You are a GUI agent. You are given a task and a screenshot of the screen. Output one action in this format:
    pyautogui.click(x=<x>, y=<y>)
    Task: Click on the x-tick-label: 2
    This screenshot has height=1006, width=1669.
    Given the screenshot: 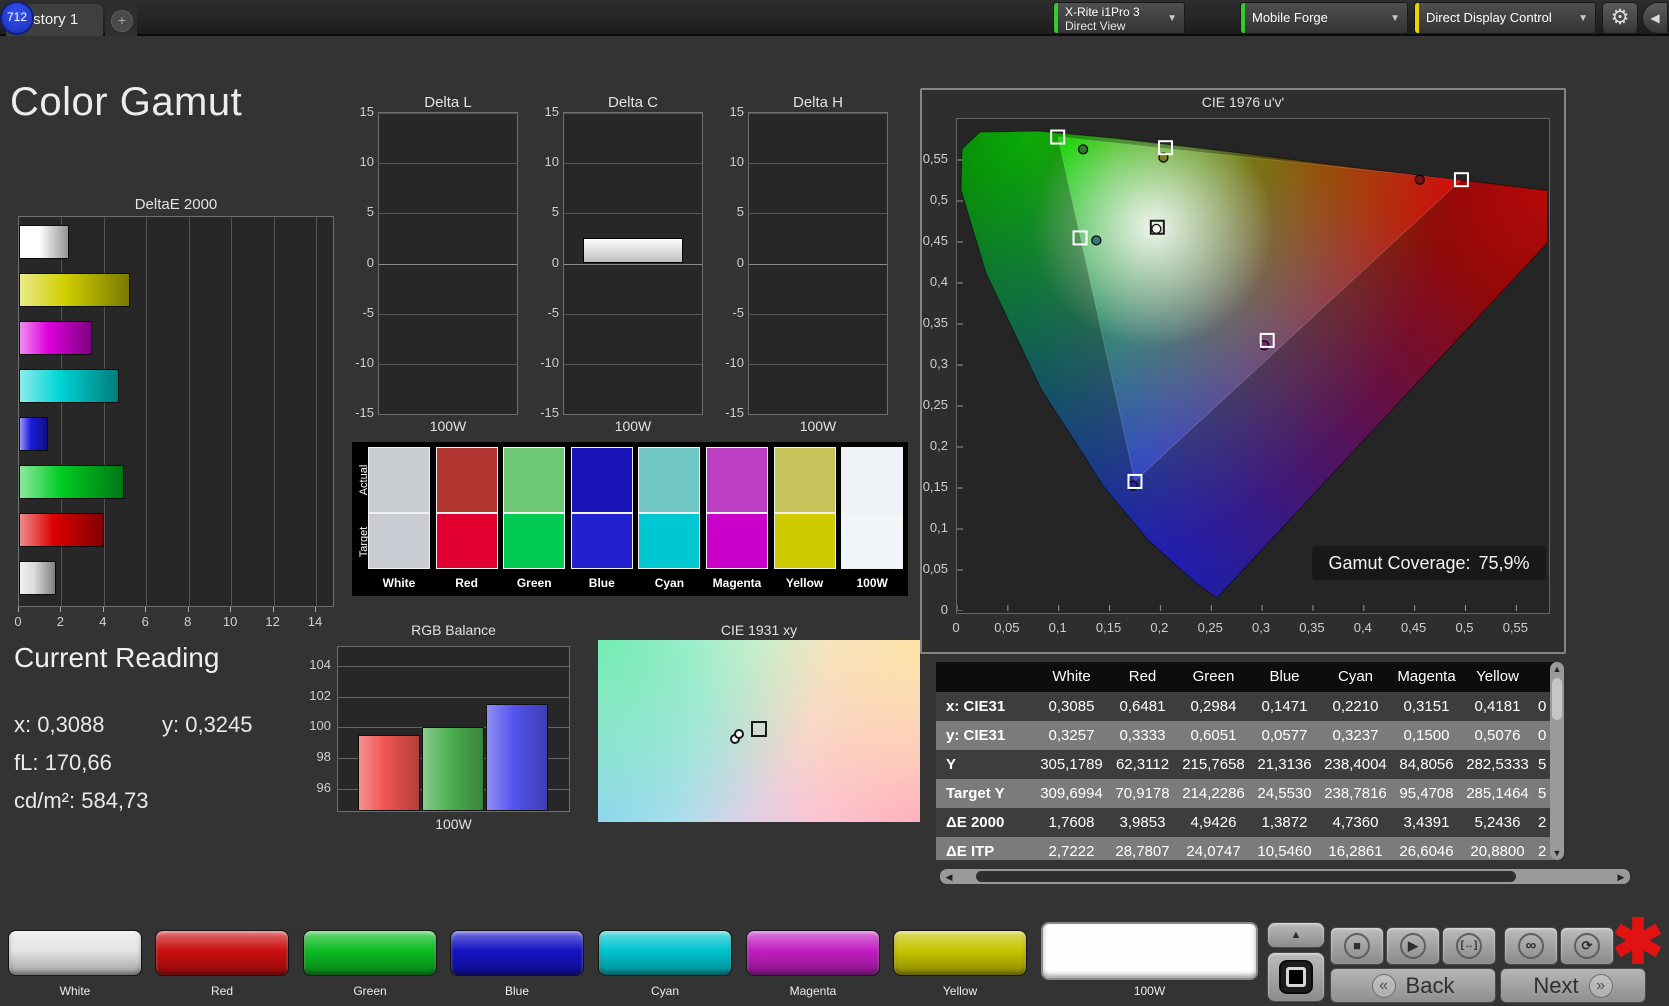 What is the action you would take?
    pyautogui.click(x=60, y=621)
    